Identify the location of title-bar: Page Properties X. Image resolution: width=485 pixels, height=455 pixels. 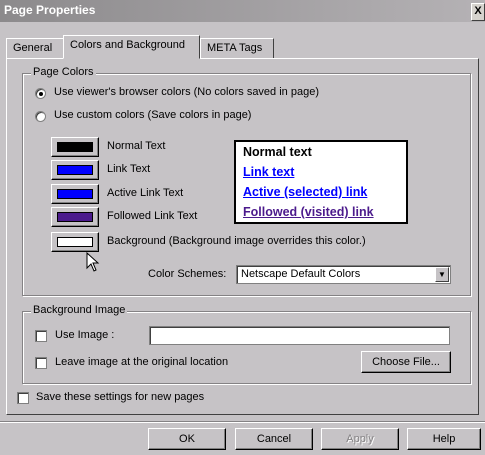
(242, 11).